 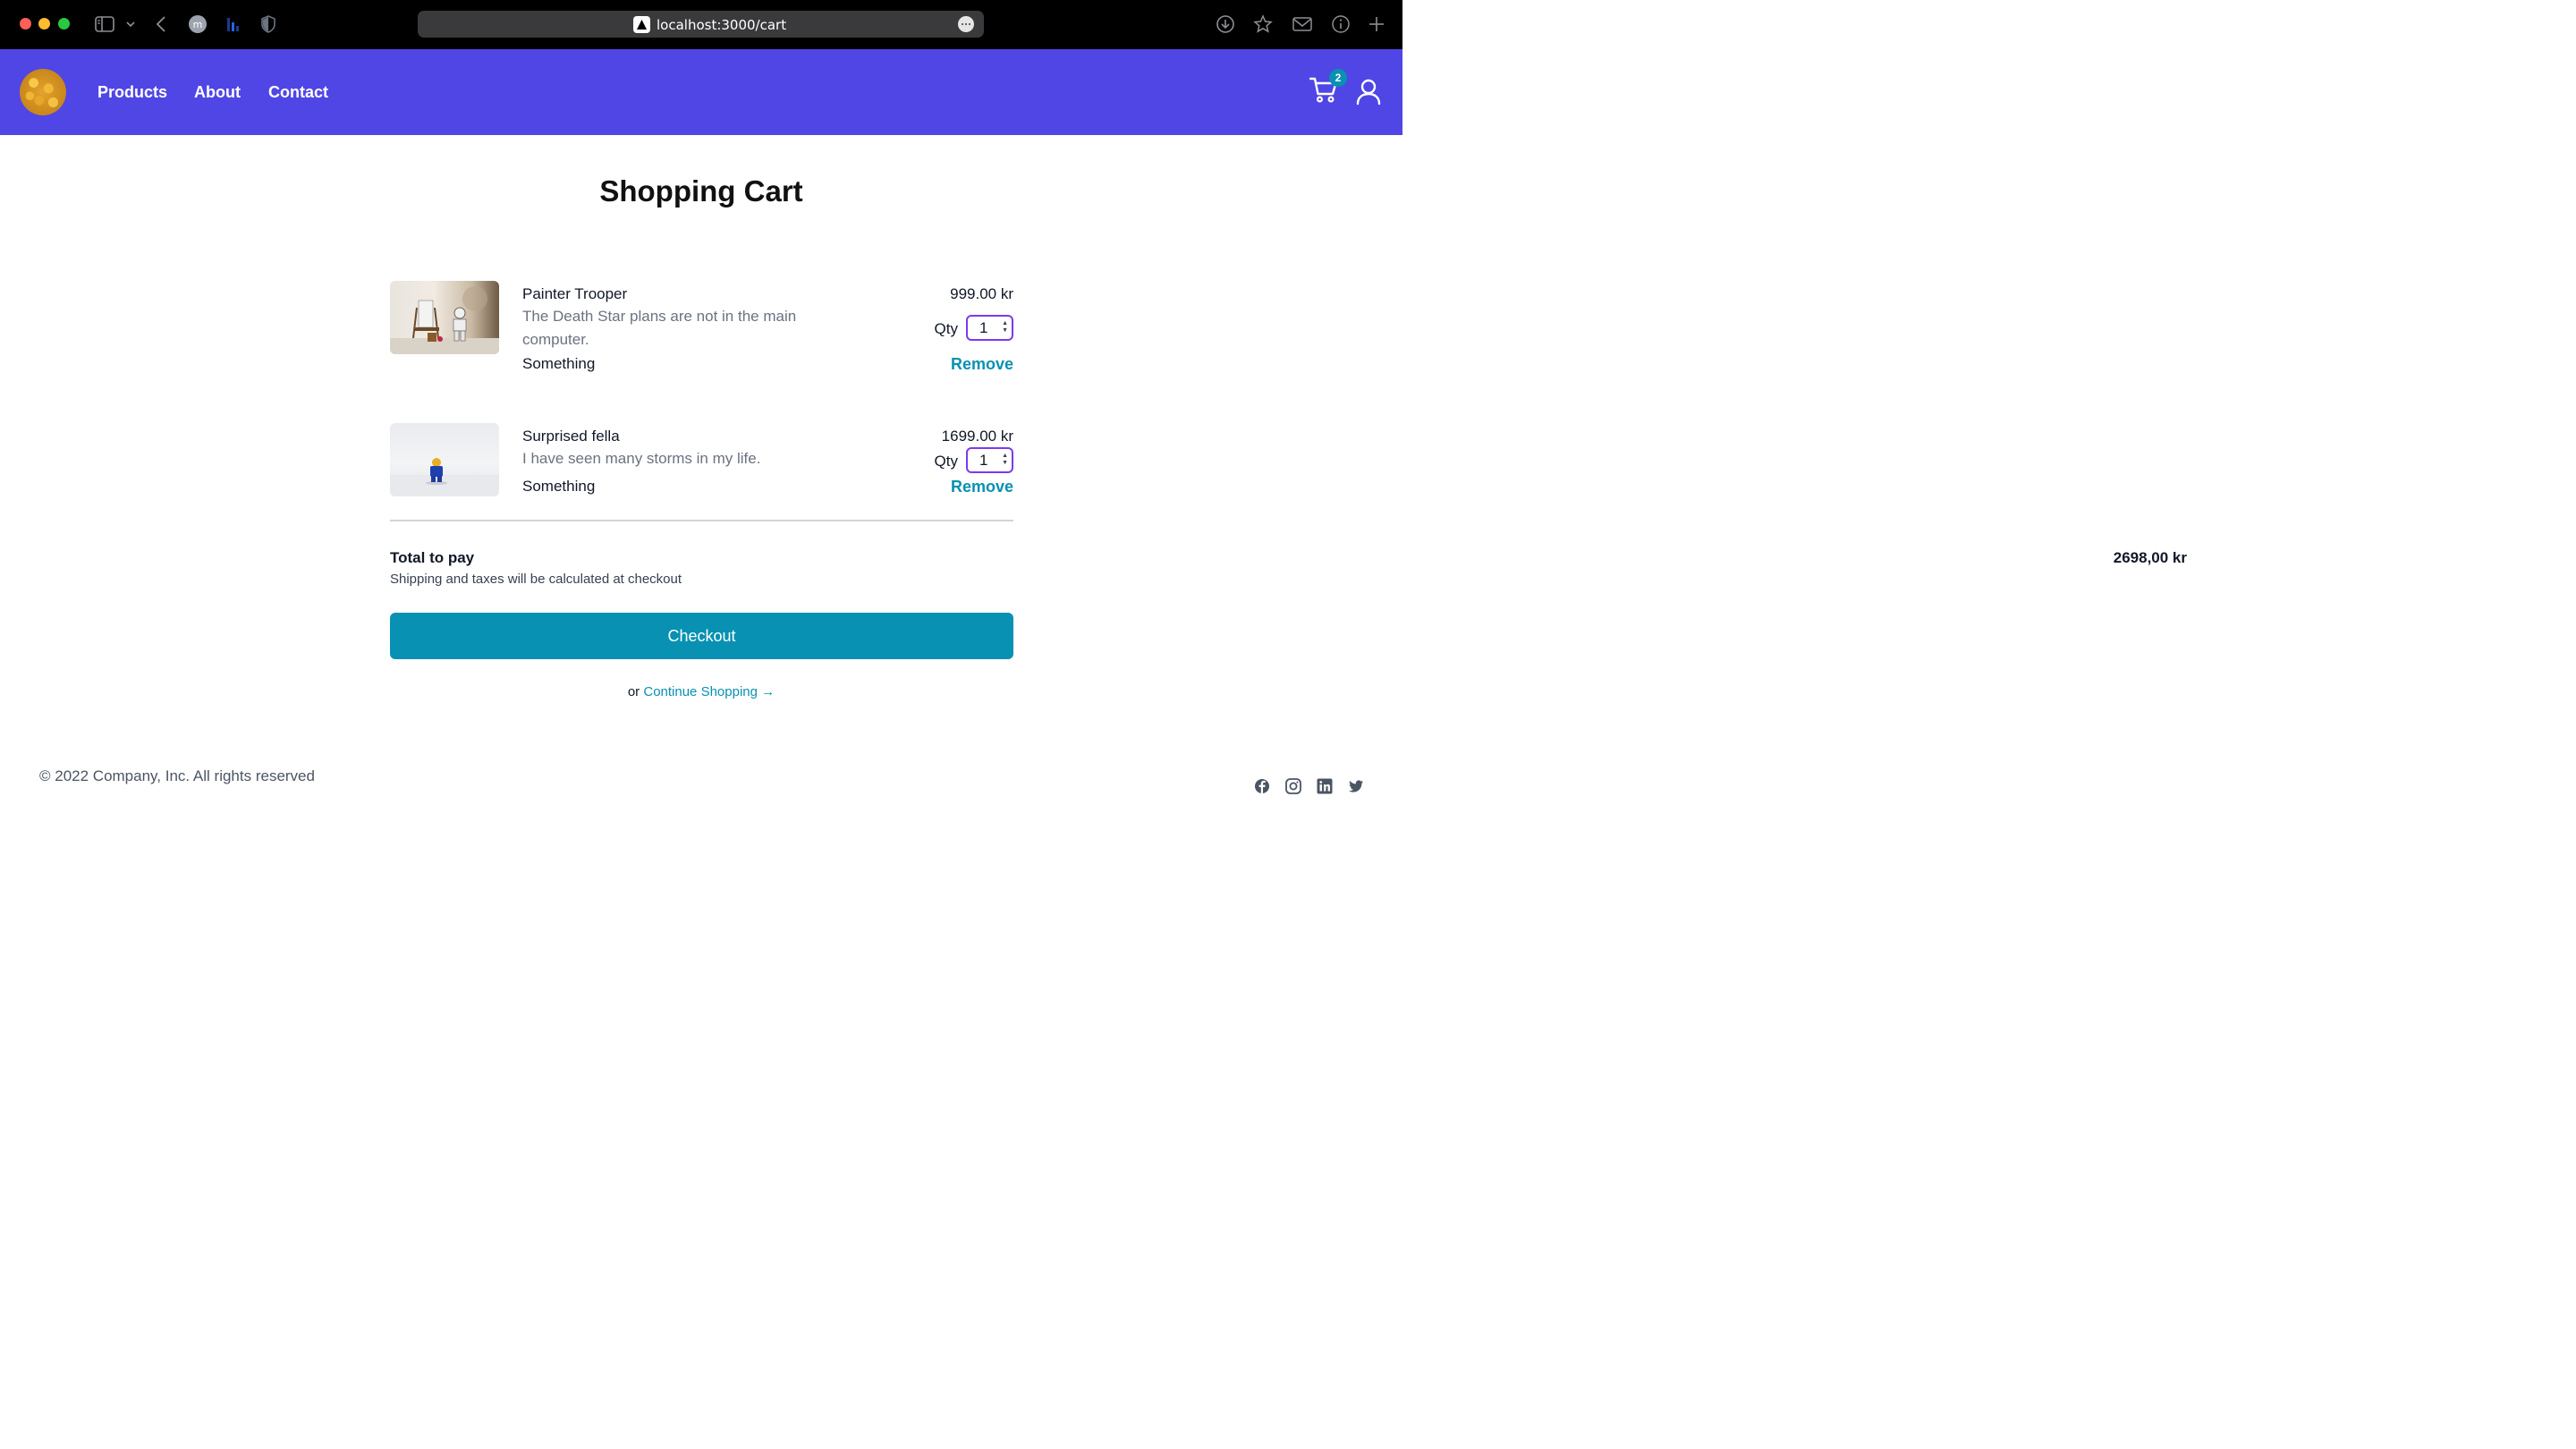 What do you see at coordinates (641, 24) in the screenshot?
I see `site-favicon-icon` at bounding box center [641, 24].